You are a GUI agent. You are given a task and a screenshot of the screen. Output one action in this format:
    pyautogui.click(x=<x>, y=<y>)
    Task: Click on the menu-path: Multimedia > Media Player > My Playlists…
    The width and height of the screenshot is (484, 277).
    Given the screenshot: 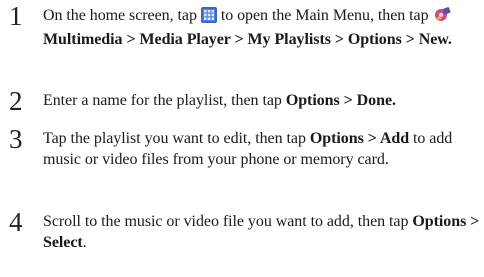 What is the action you would take?
    pyautogui.click(x=247, y=39)
    